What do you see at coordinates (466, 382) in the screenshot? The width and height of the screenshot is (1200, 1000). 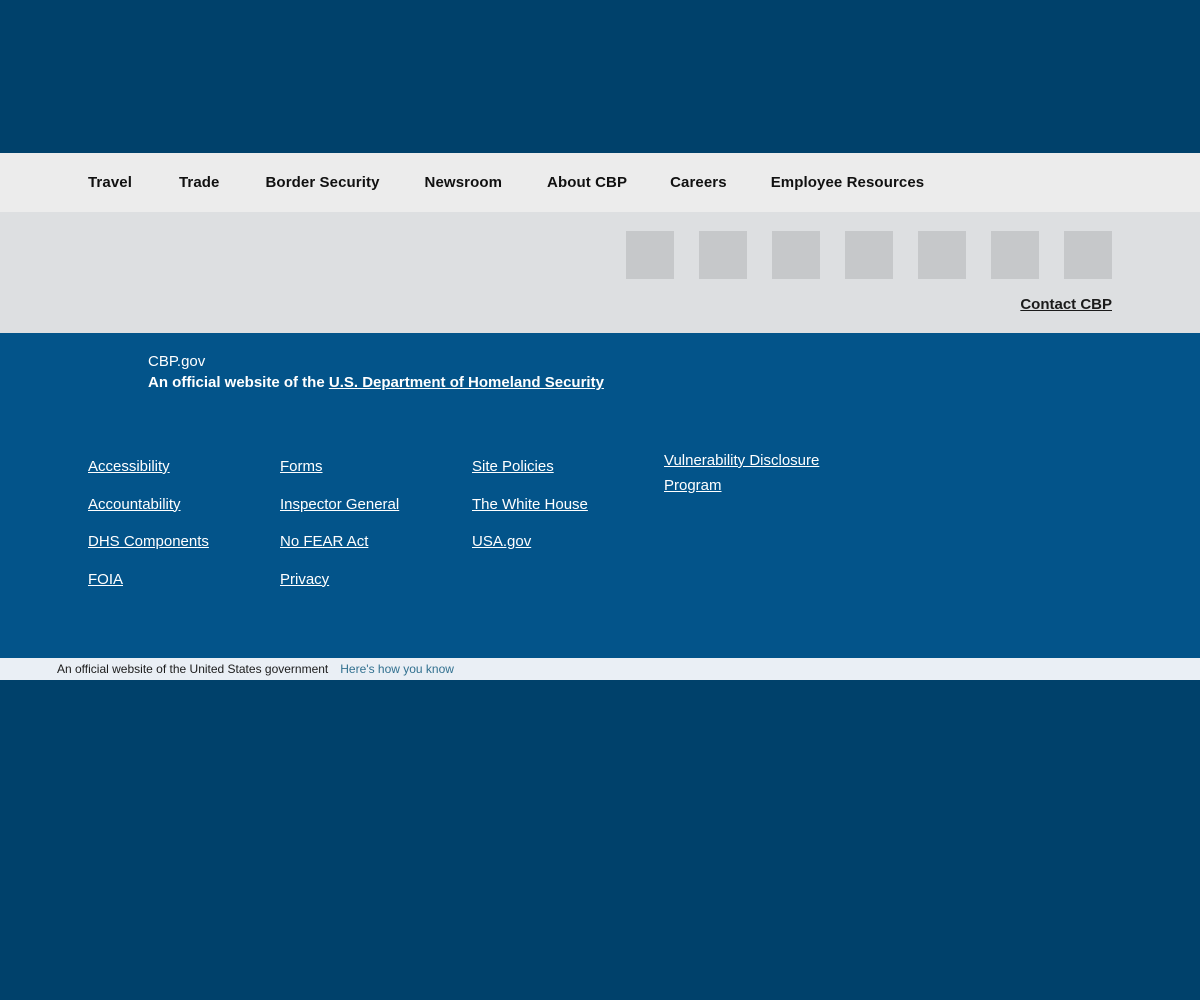 I see `dhs-link: U.S. Department of Homeland Security` at bounding box center [466, 382].